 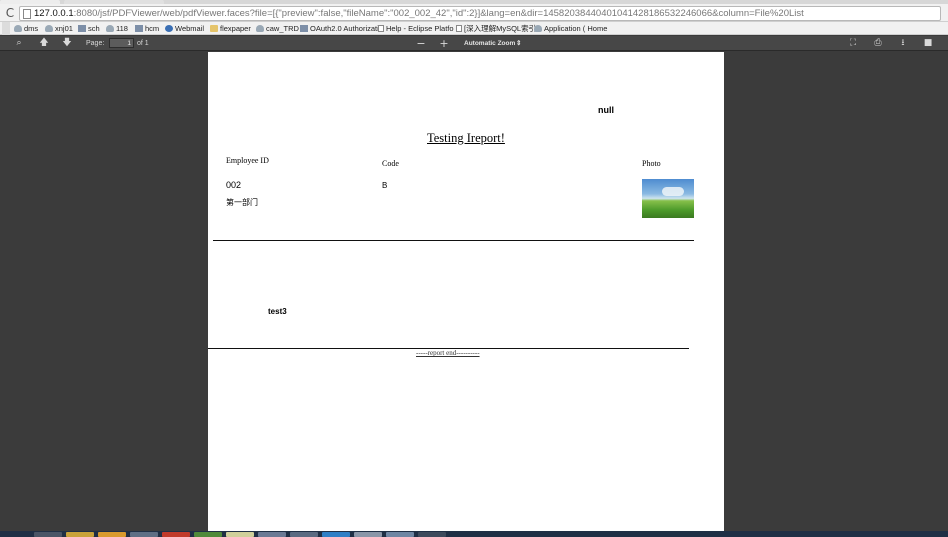 What do you see at coordinates (474, 534) in the screenshot?
I see `os-taskbar` at bounding box center [474, 534].